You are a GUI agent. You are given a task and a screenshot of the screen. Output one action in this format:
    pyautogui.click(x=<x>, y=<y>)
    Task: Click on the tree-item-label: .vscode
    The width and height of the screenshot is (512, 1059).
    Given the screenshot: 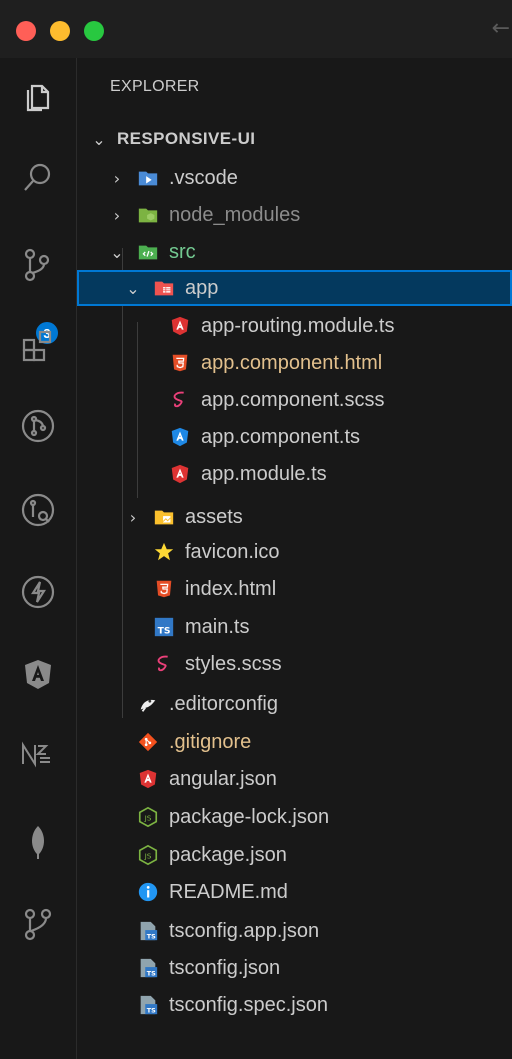 What is the action you would take?
    pyautogui.click(x=203, y=177)
    